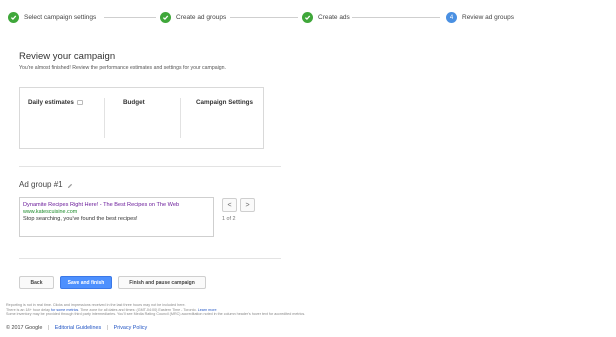 The width and height of the screenshot is (616, 337). I want to click on ad-group-title: Ad group #1, so click(46, 184).